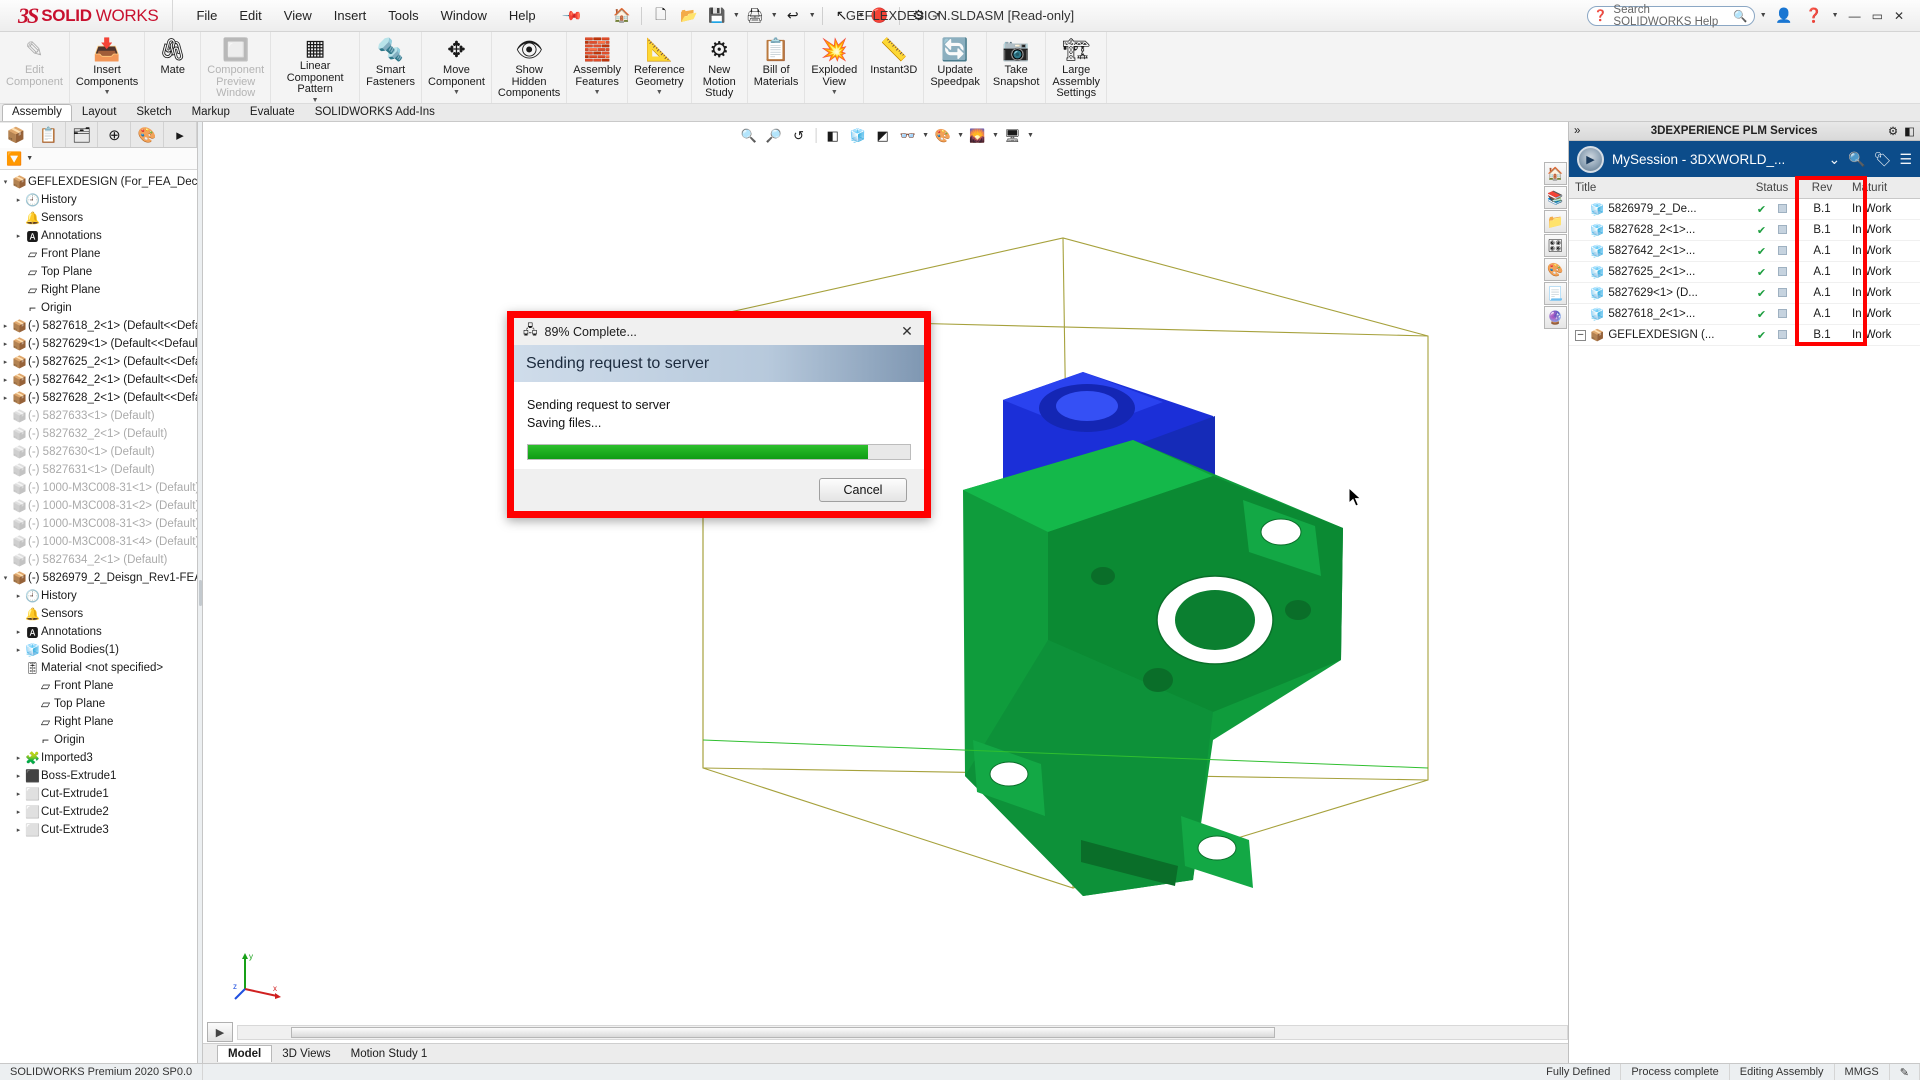 The width and height of the screenshot is (1920, 1080). What do you see at coordinates (153, 112) in the screenshot?
I see `tab-sketch: Sketch` at bounding box center [153, 112].